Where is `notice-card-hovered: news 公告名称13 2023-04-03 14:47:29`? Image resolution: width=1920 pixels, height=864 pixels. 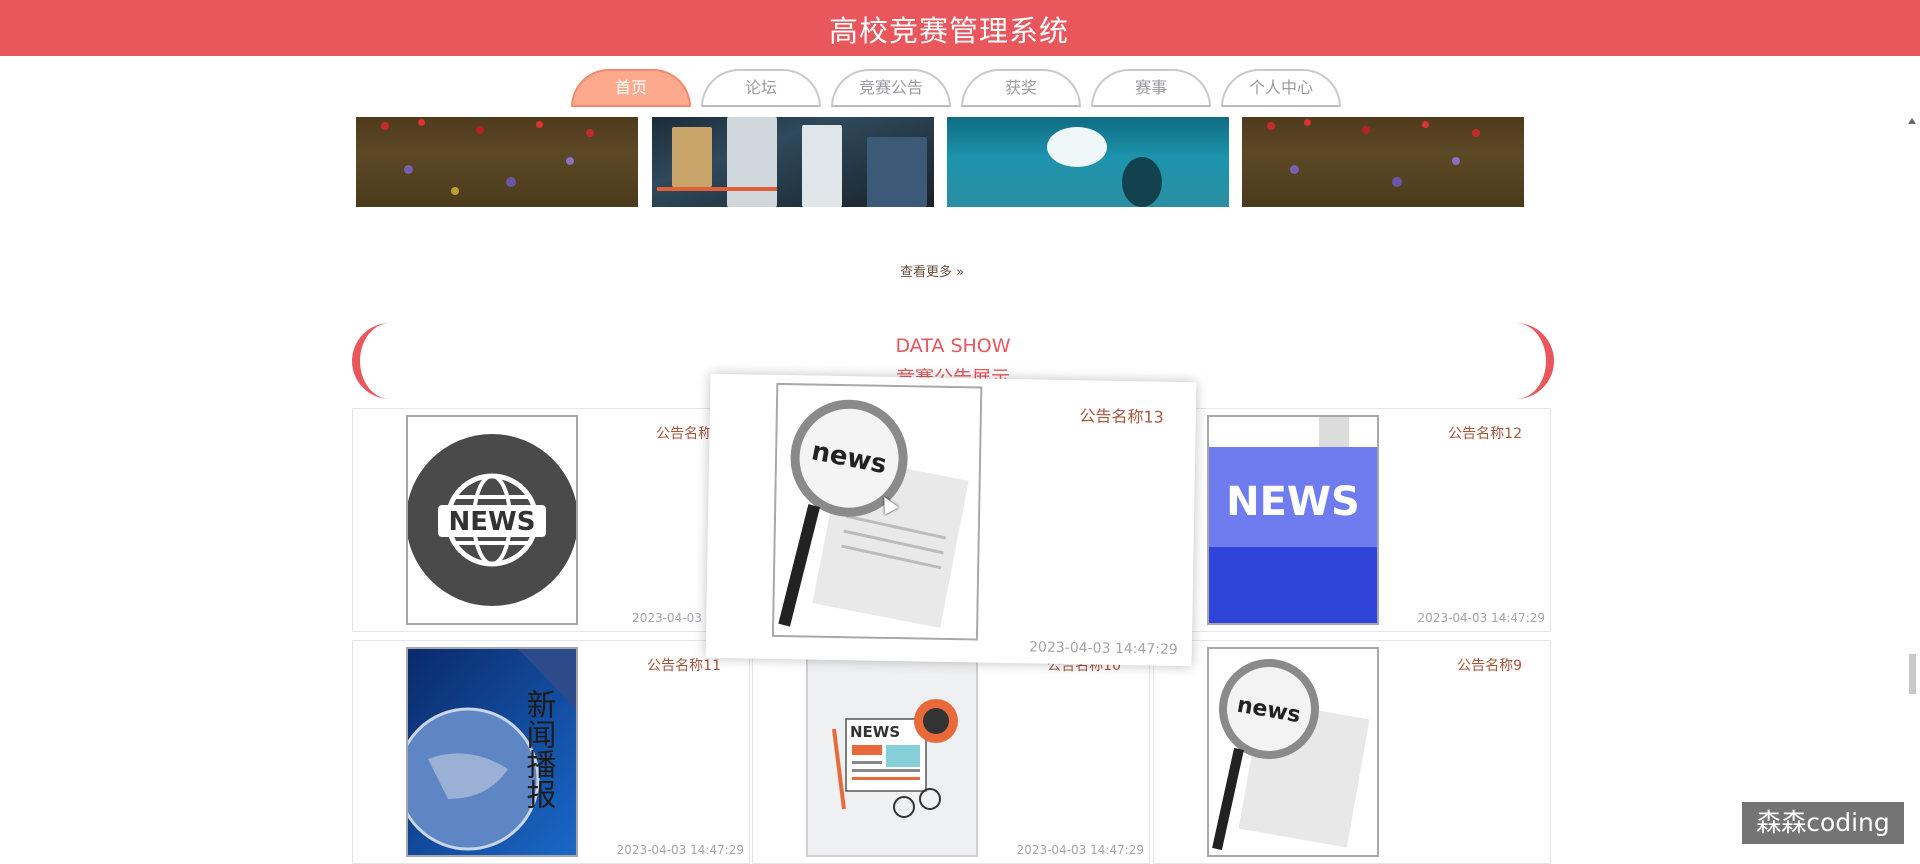 notice-card-hovered: news 公告名称13 2023-04-03 14:47:29 is located at coordinates (951, 520).